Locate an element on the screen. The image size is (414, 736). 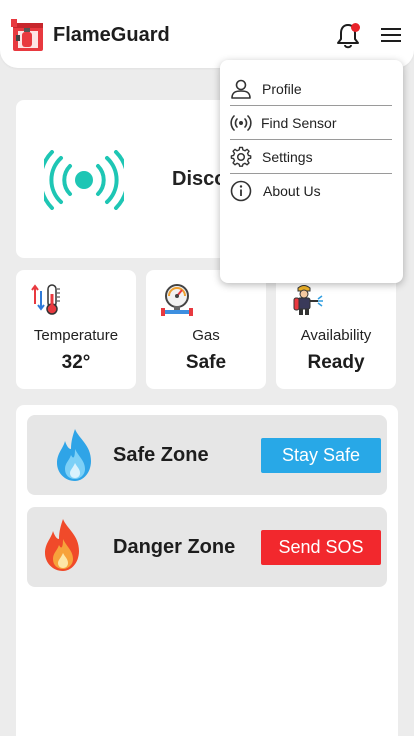
danger-zone-title: Danger Zone is located at coordinates (174, 547).